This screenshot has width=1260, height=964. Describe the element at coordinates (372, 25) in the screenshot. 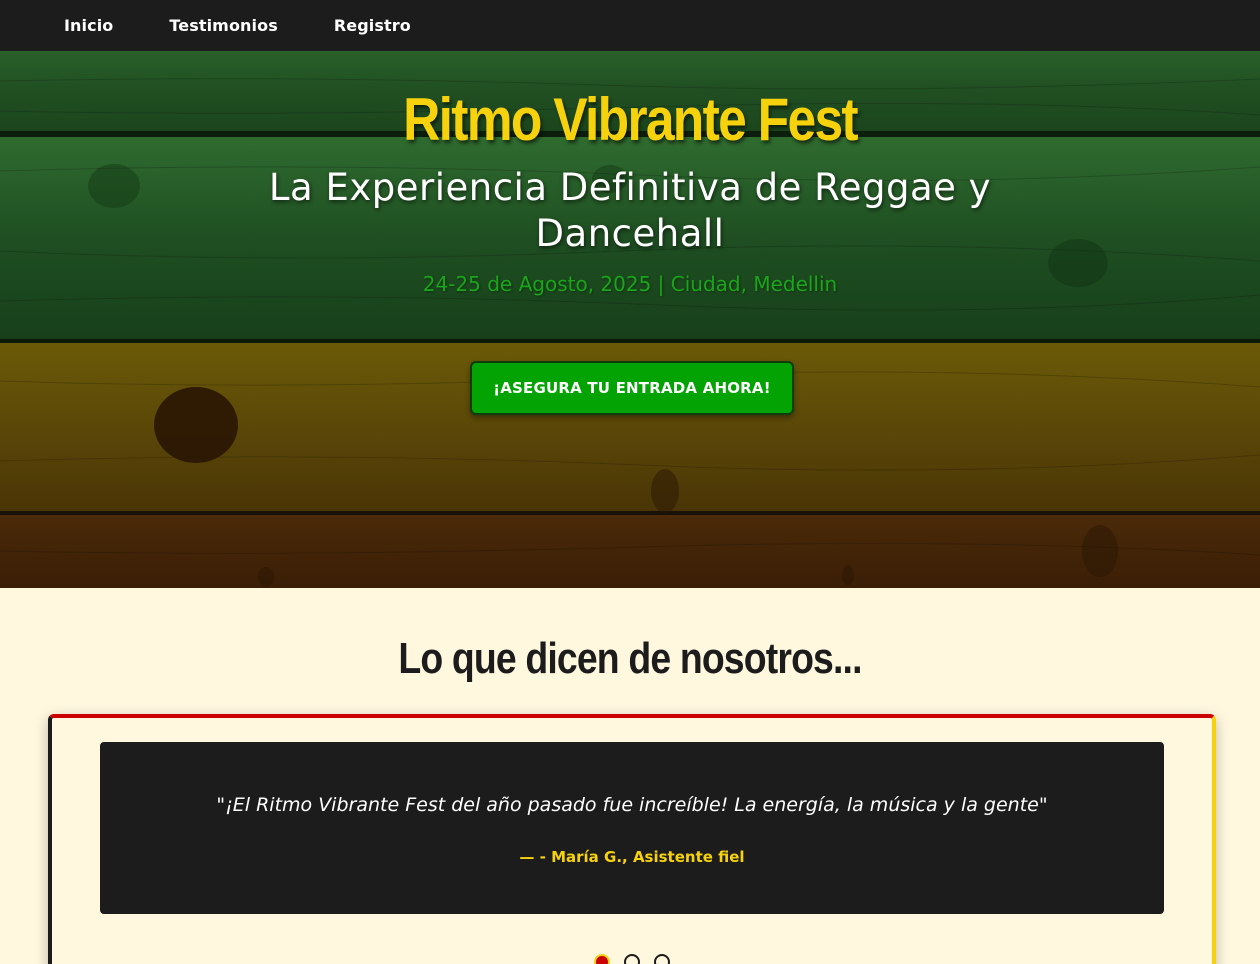

I see `nav-link-registro: Registro` at that location.